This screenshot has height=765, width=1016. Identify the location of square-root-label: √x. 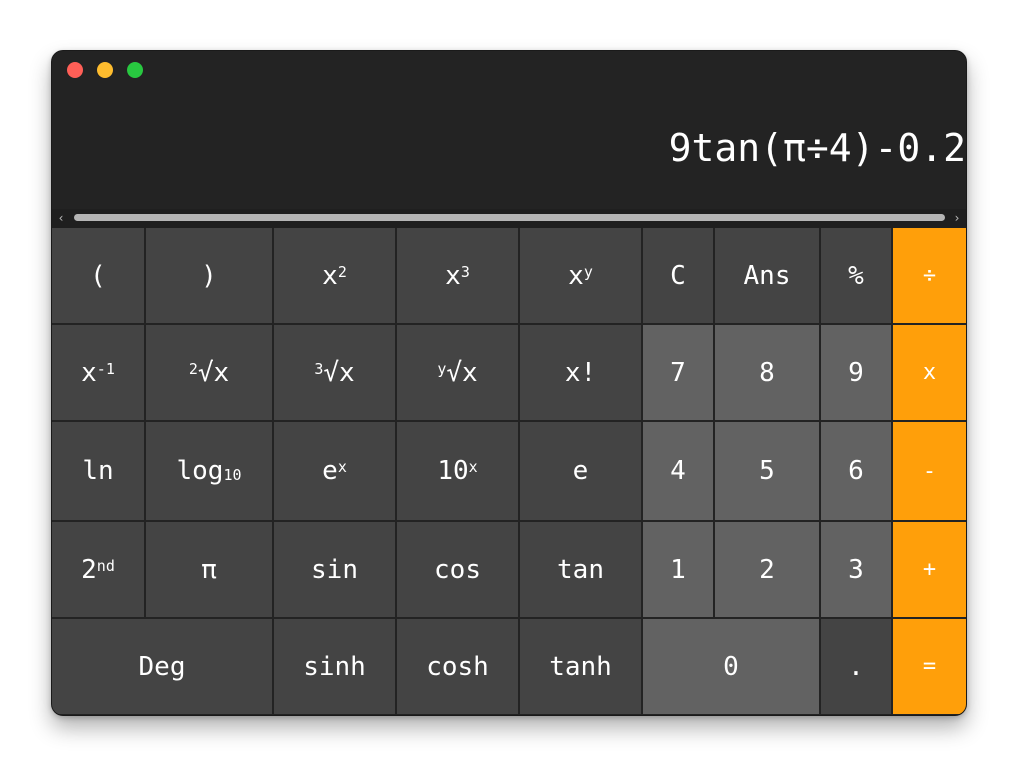
(213, 372).